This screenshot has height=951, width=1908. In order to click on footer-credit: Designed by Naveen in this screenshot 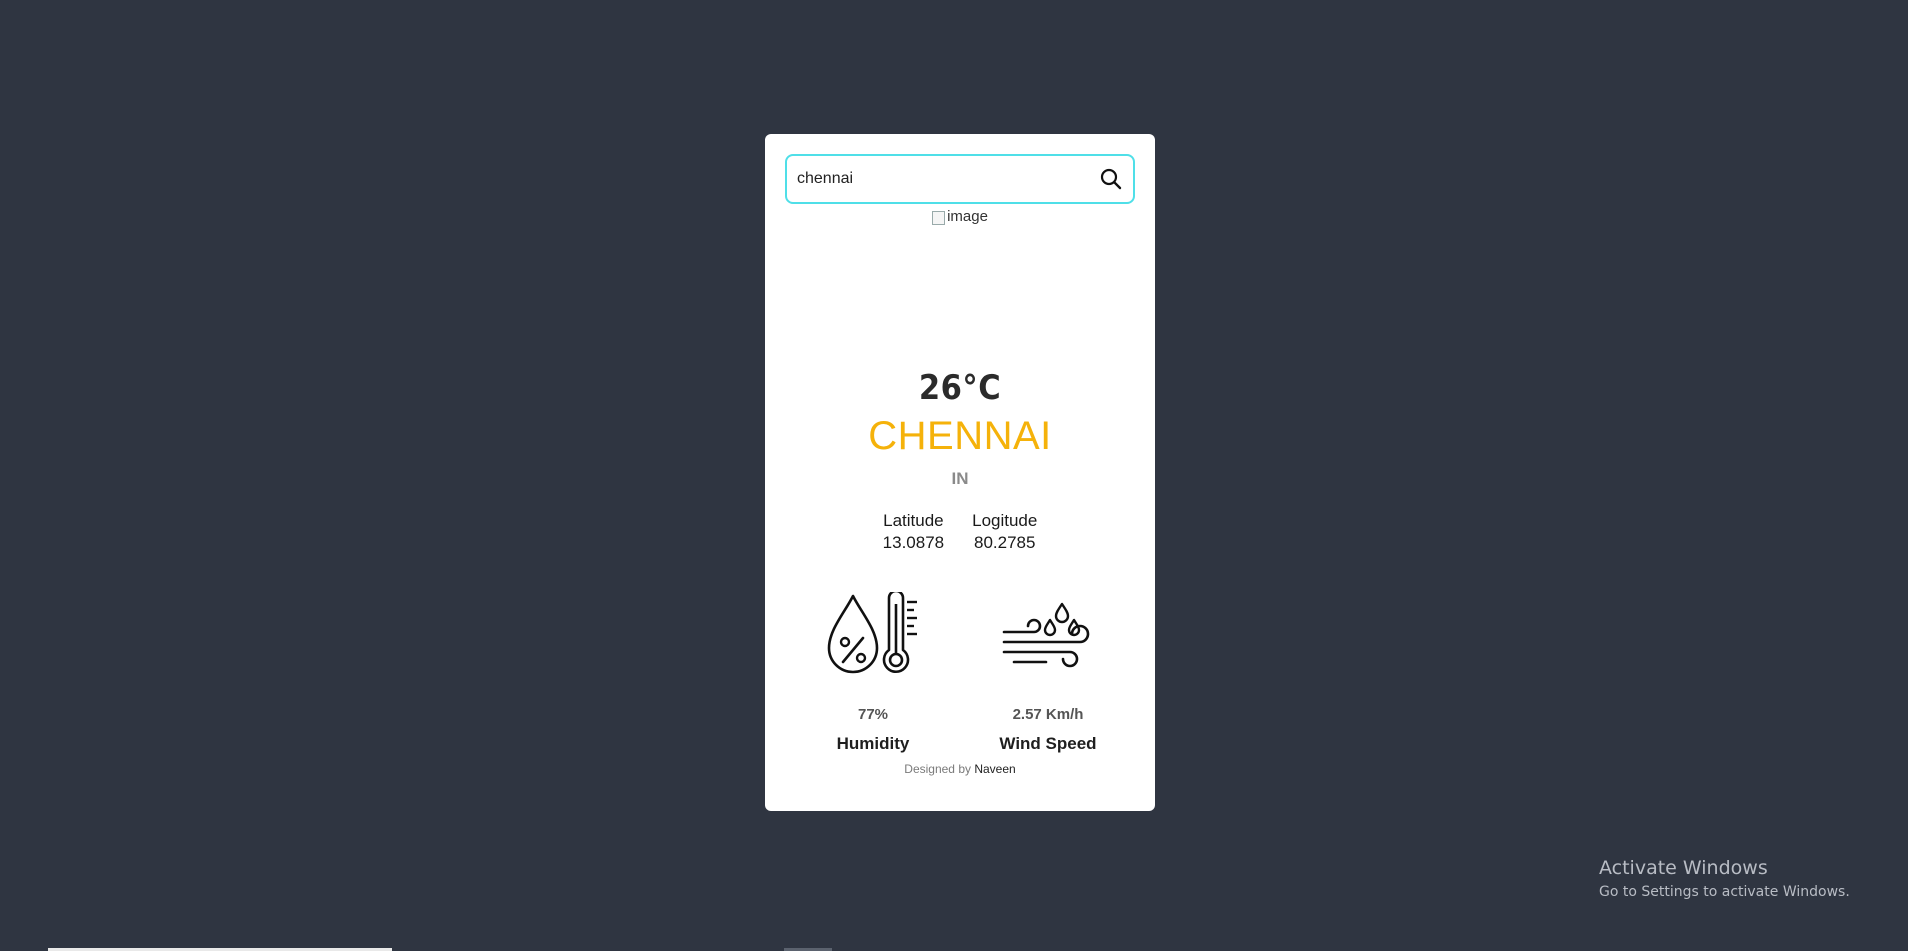, I will do `click(960, 769)`.